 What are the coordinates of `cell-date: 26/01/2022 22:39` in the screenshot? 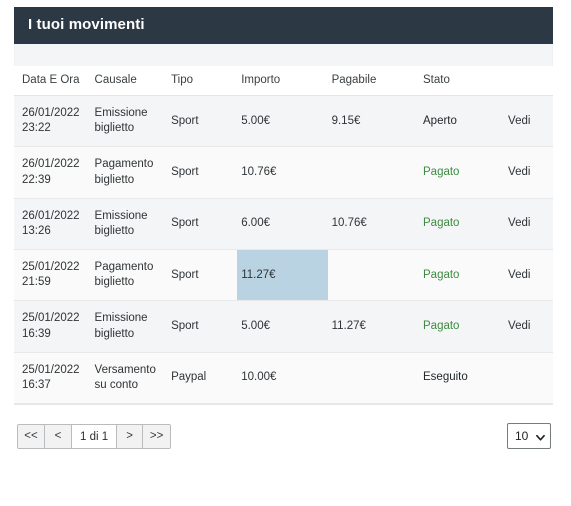 It's located at (52, 172).